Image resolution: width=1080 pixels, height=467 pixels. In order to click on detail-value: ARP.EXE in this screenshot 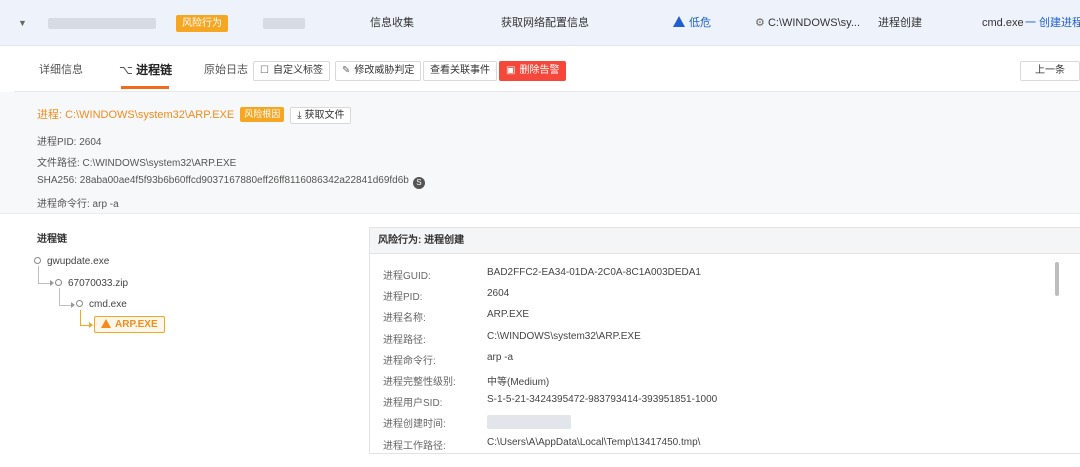, I will do `click(508, 315)`.